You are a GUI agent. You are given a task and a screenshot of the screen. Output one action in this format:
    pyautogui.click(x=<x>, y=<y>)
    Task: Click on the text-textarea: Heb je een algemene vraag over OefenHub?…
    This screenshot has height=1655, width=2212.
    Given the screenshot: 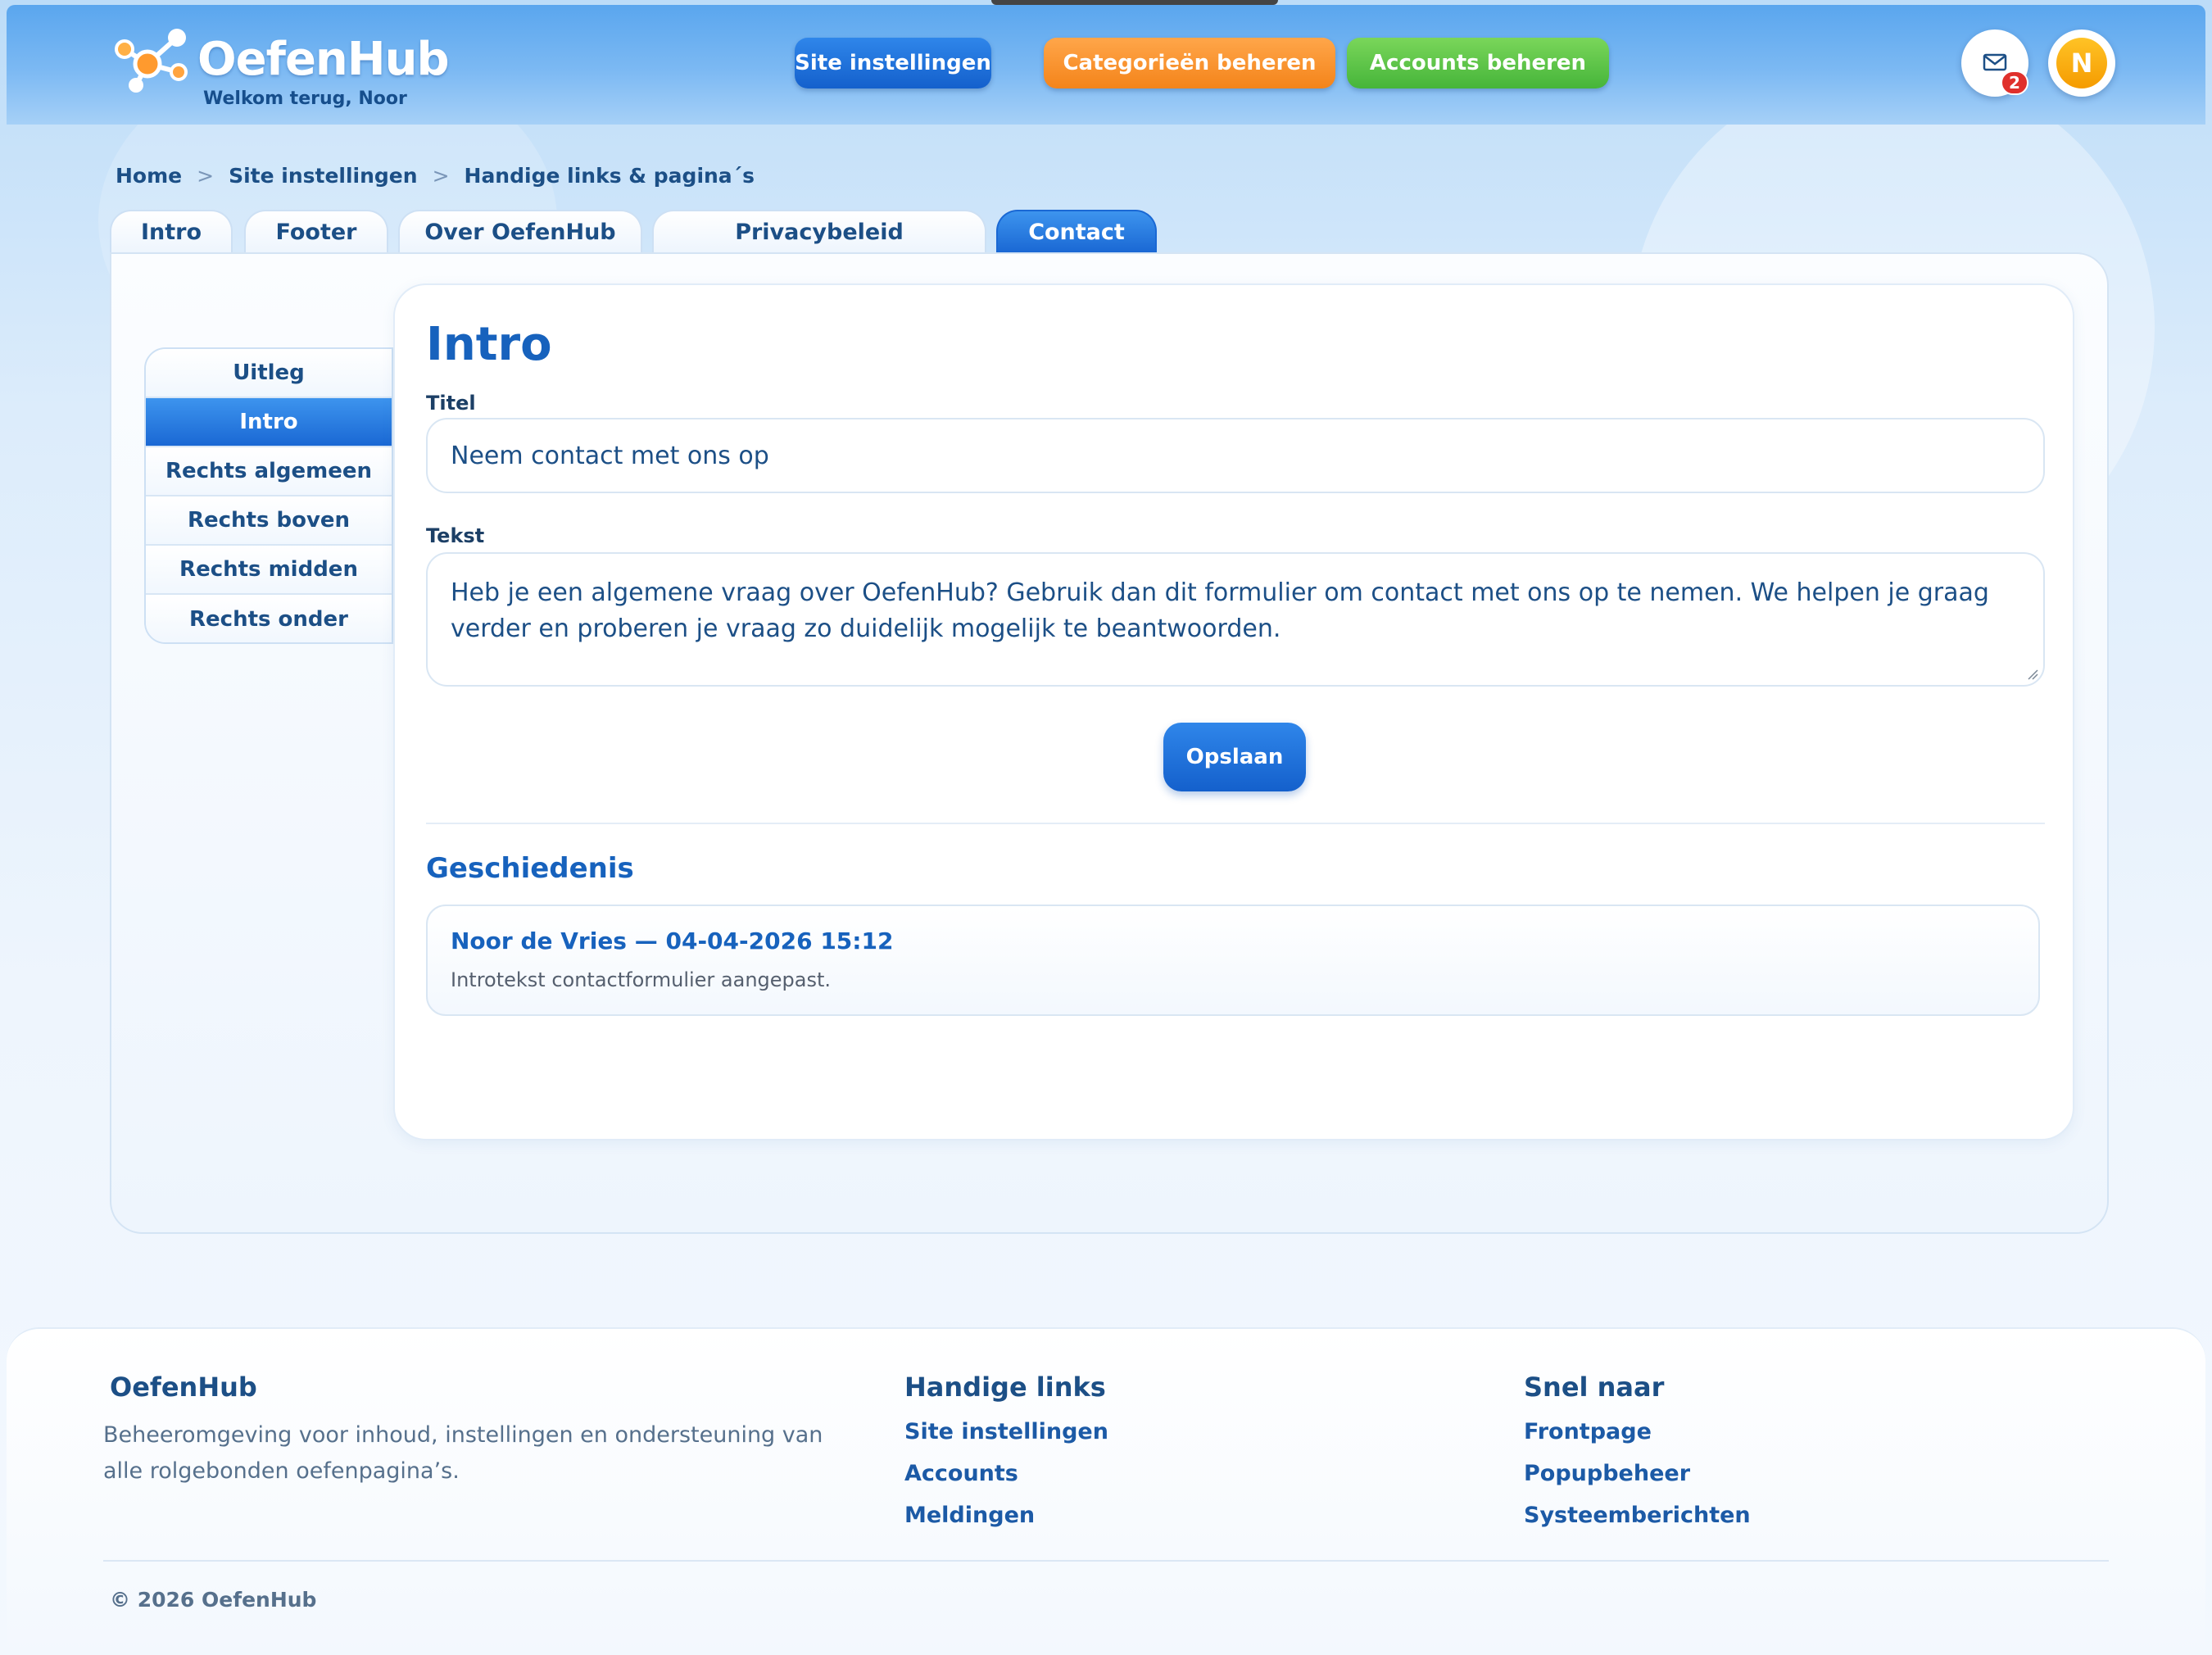 What is the action you would take?
    pyautogui.click(x=1235, y=619)
    